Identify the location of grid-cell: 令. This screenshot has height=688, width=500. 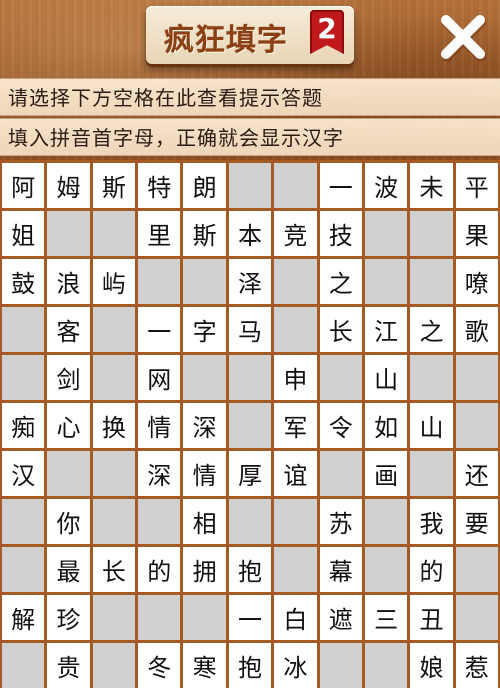
(340, 425).